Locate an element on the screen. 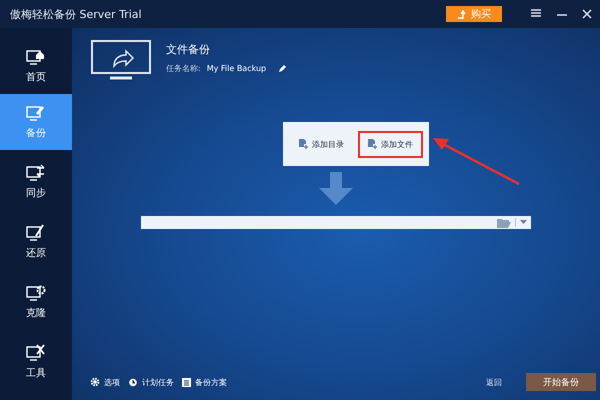 The image size is (600, 400). menu-item: 添加目录 is located at coordinates (321, 144).